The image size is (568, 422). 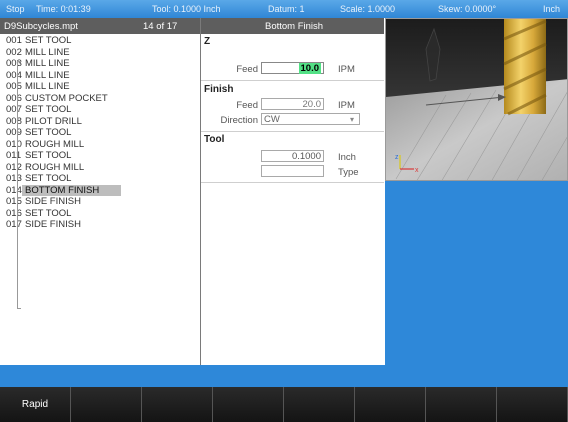 I want to click on z-section-title: Z, so click(x=207, y=41).